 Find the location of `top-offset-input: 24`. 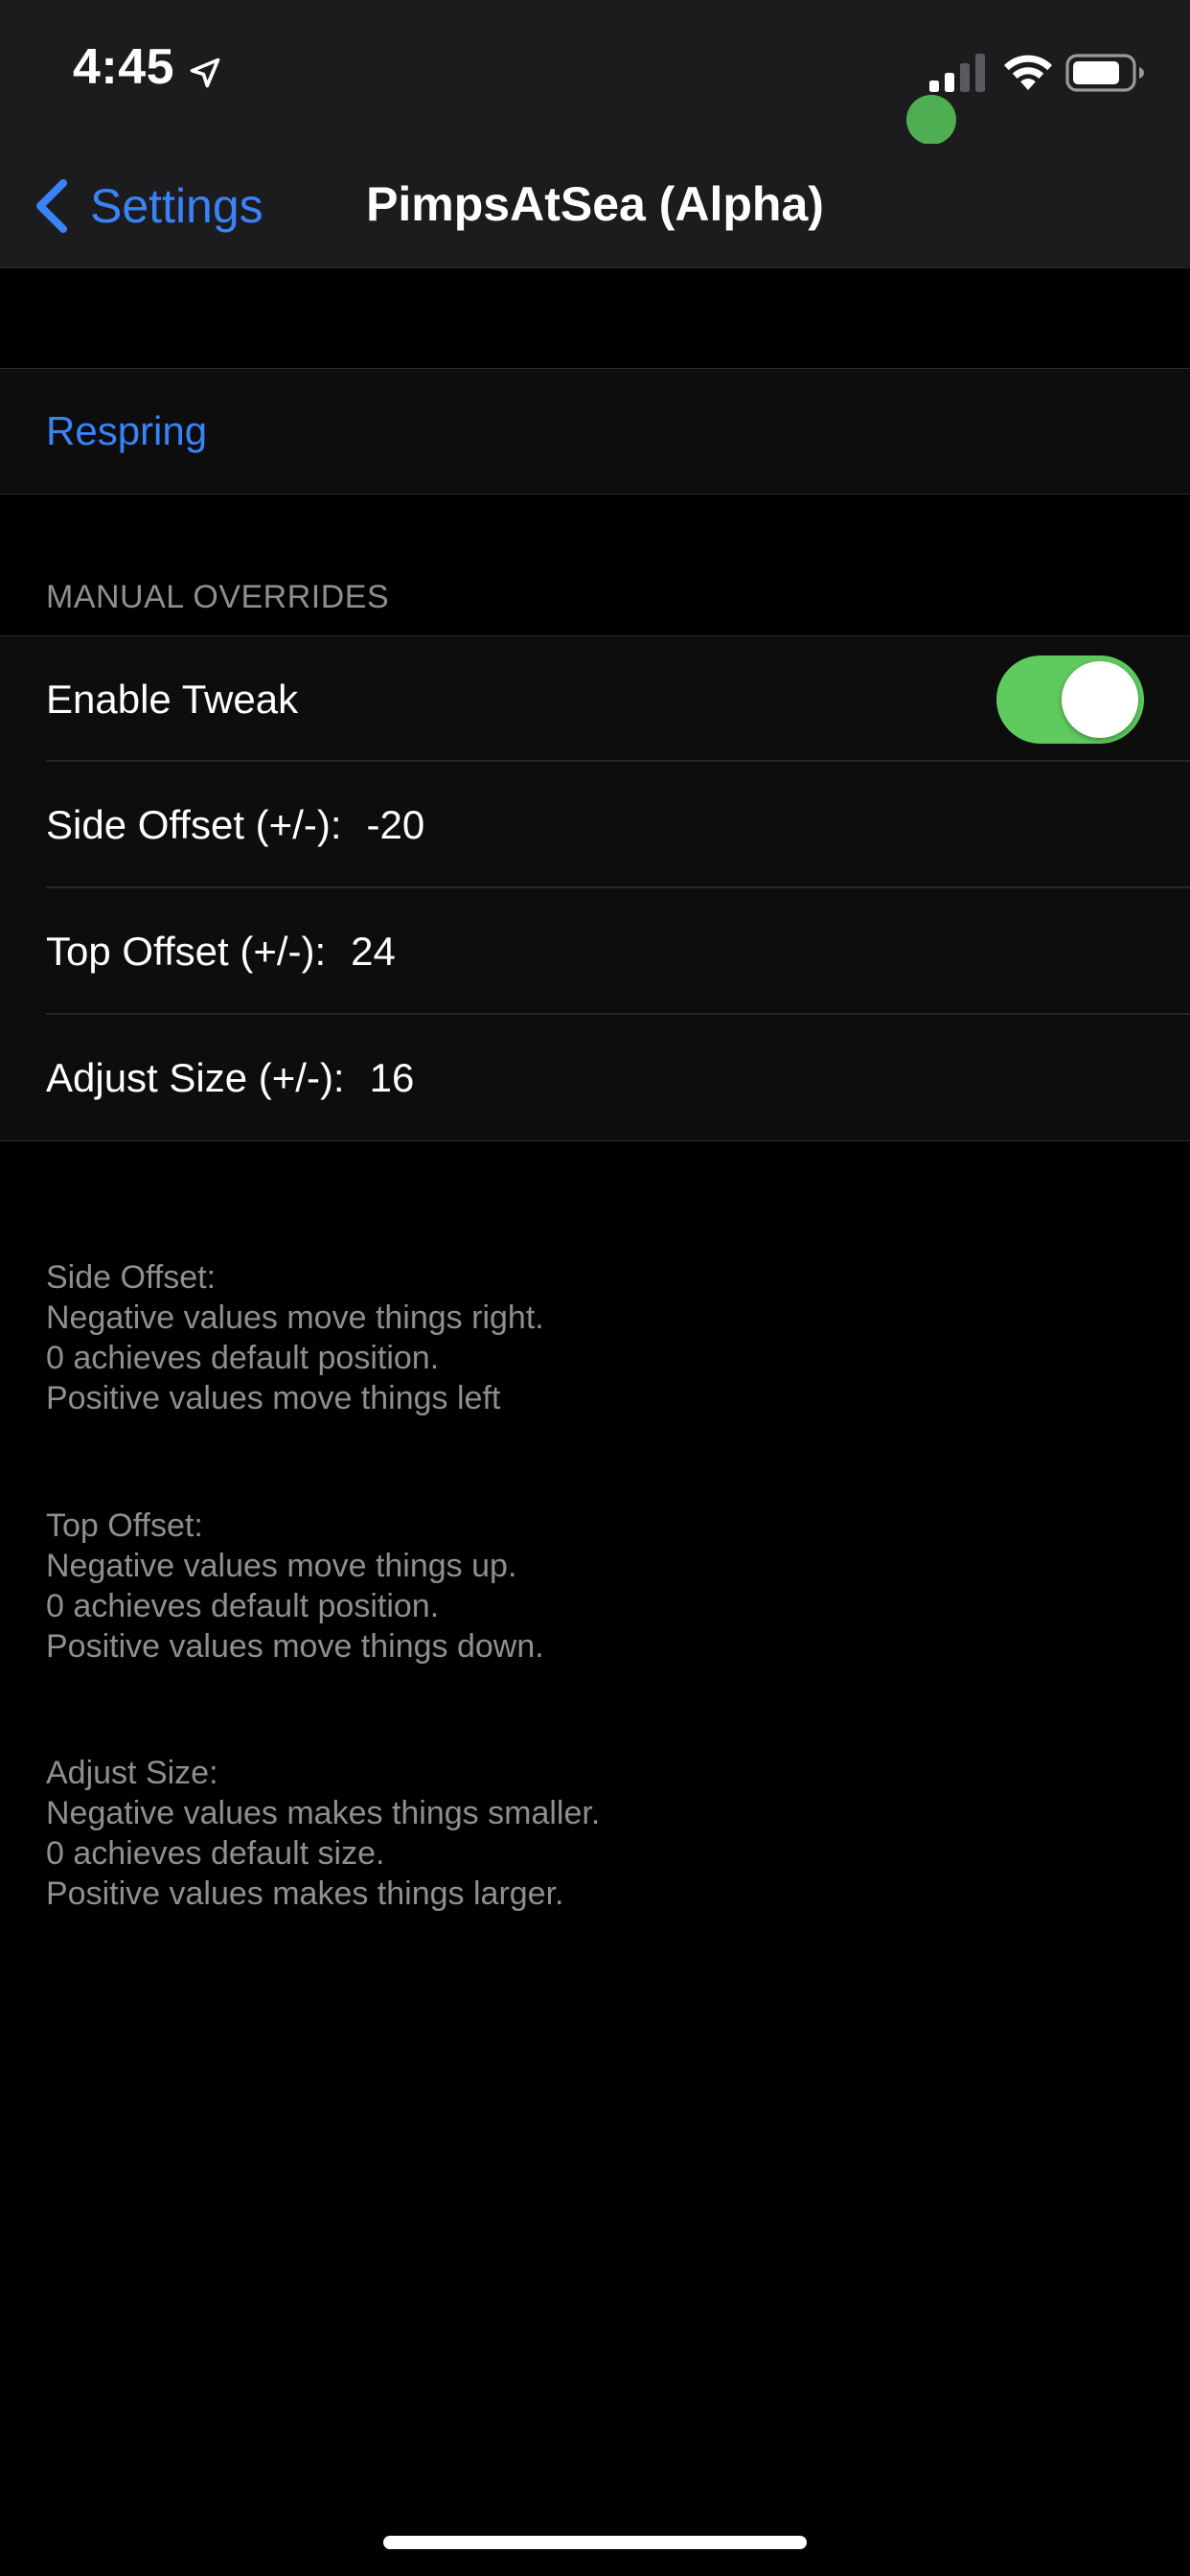

top-offset-input: 24 is located at coordinates (374, 952).